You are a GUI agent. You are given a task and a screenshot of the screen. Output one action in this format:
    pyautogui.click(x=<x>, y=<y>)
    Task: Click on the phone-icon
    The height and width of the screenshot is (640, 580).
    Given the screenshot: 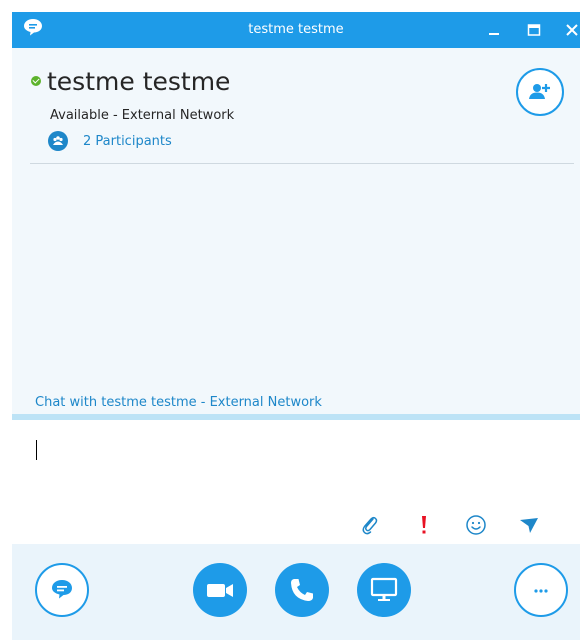 What is the action you would take?
    pyautogui.click(x=302, y=590)
    